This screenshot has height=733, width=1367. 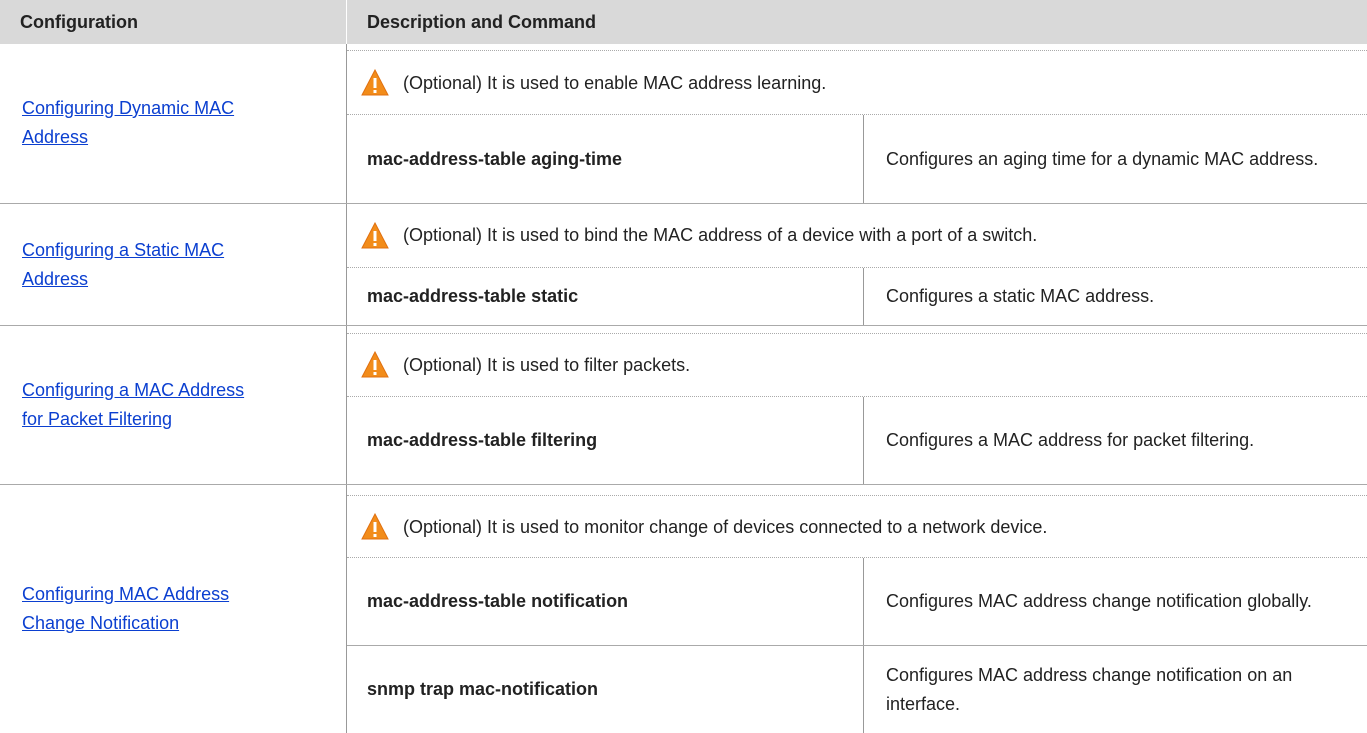 What do you see at coordinates (498, 601) in the screenshot?
I see `command-mac-address-table-notification: mac-address-table notification` at bounding box center [498, 601].